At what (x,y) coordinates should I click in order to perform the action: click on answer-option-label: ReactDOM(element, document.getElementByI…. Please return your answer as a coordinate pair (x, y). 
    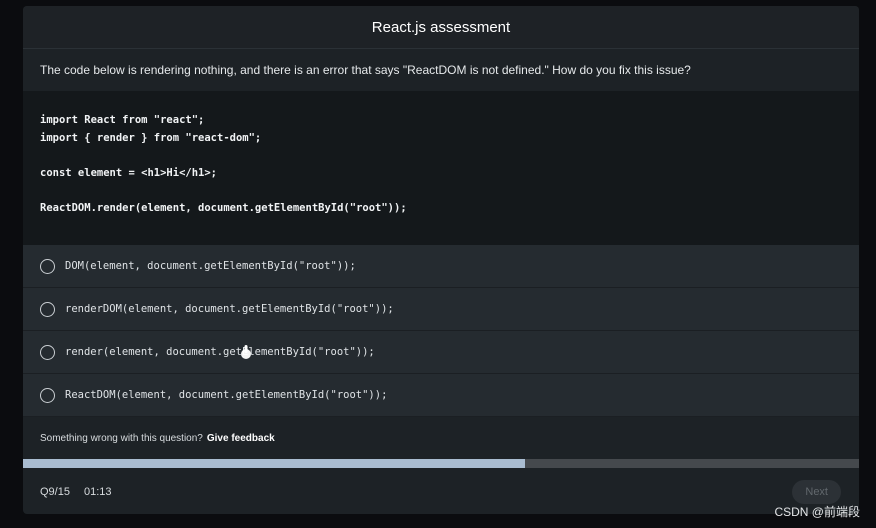
    Looking at the image, I should click on (226, 395).